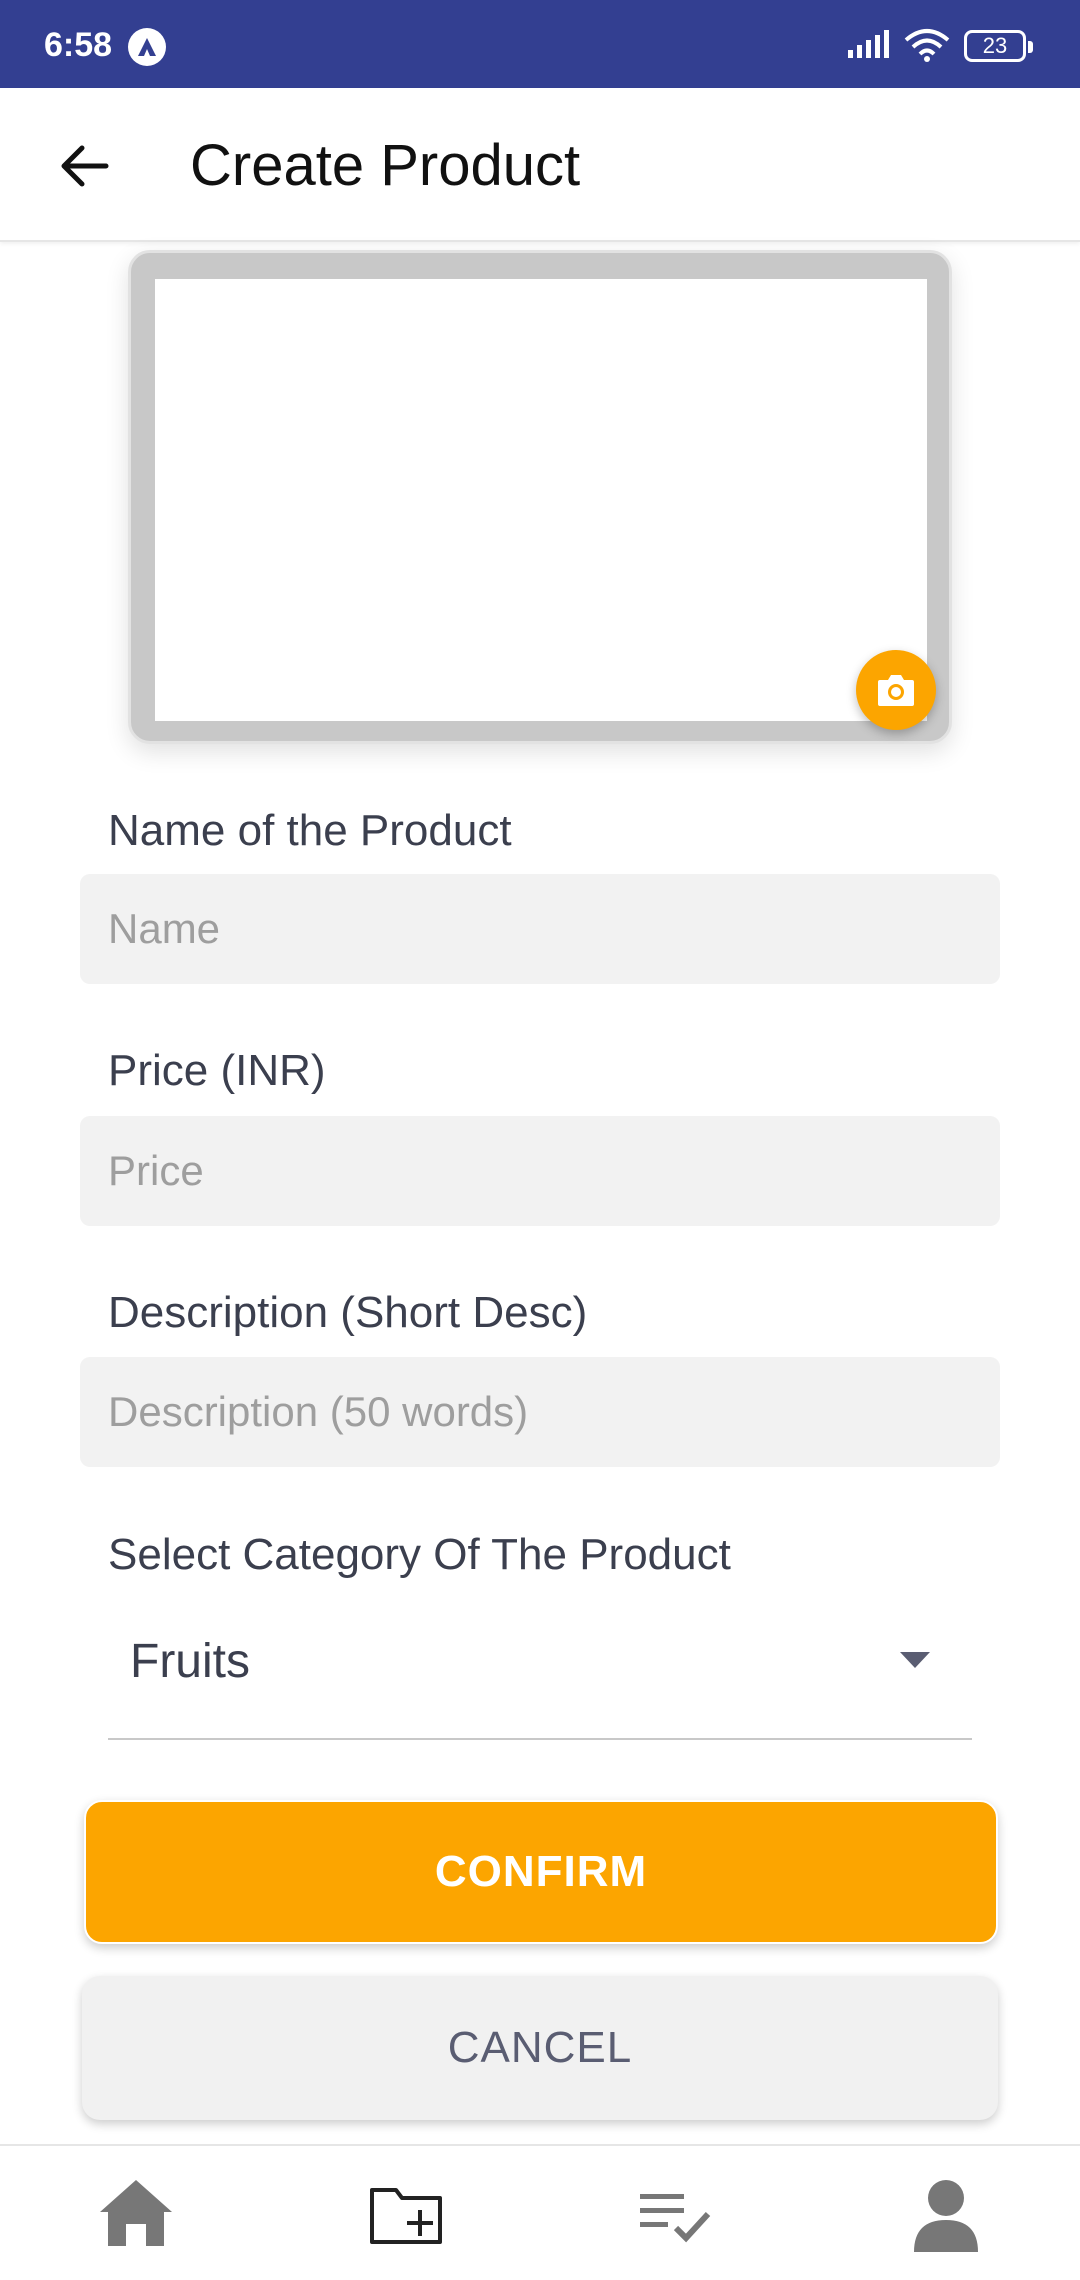  Describe the element at coordinates (310, 830) in the screenshot. I see `name-label: Name of the Product` at that location.